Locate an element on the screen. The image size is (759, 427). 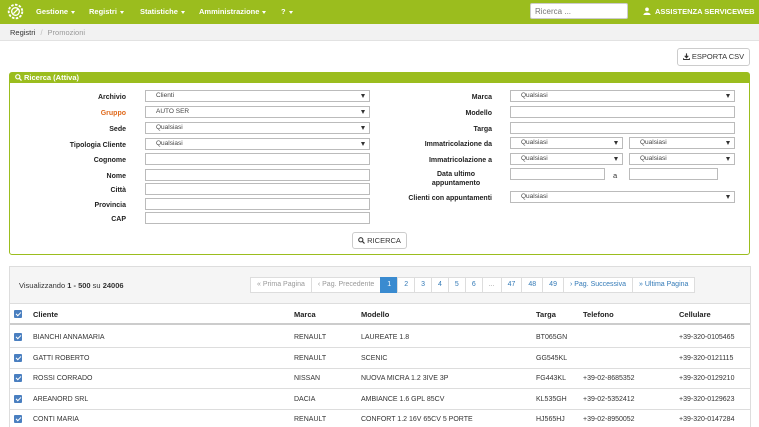
column-header-cliente: Cliente is located at coordinates (45, 314).